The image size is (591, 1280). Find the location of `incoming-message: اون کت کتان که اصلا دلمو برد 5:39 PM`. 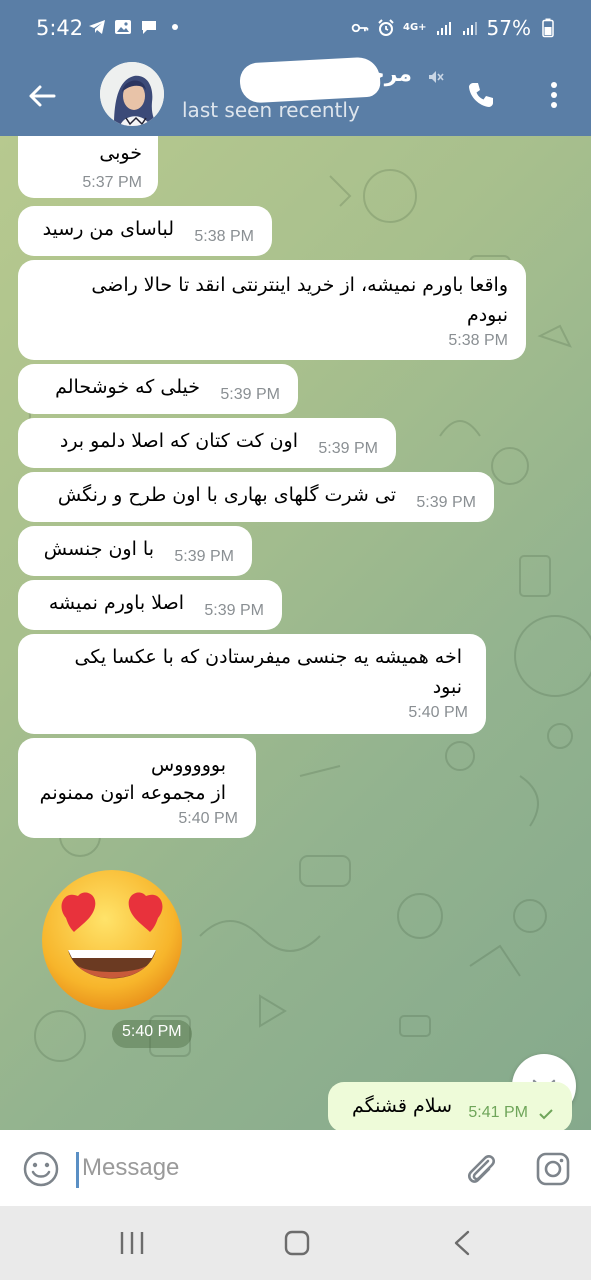

incoming-message: اون کت کتان که اصلا دلمو برد 5:39 PM is located at coordinates (207, 443).